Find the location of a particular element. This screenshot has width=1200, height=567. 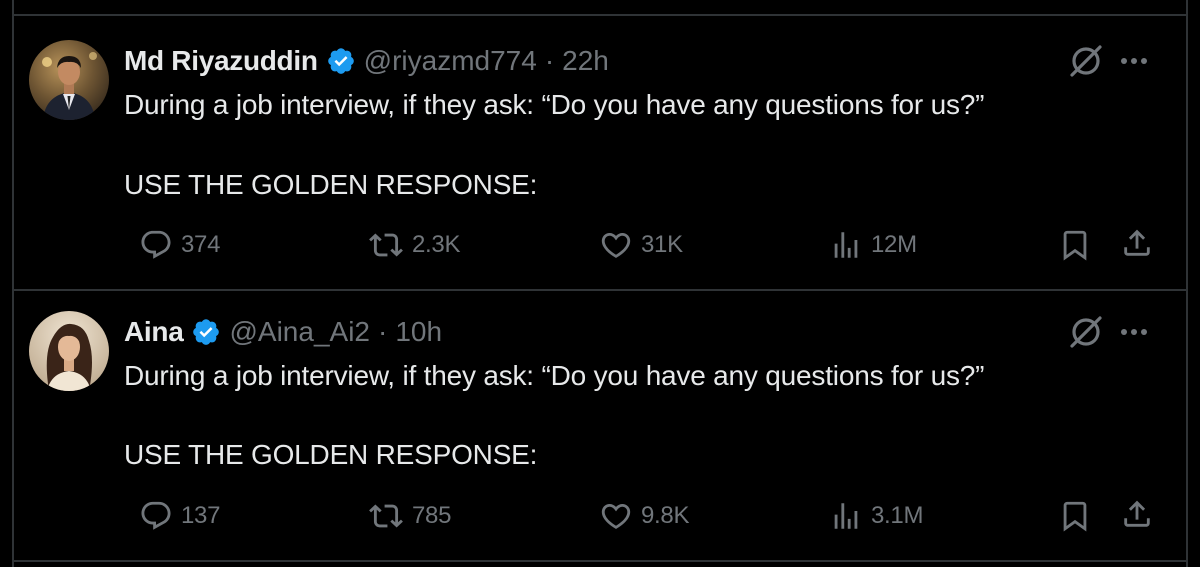

author-handle: @Aina_Ai2 is located at coordinates (299, 332).